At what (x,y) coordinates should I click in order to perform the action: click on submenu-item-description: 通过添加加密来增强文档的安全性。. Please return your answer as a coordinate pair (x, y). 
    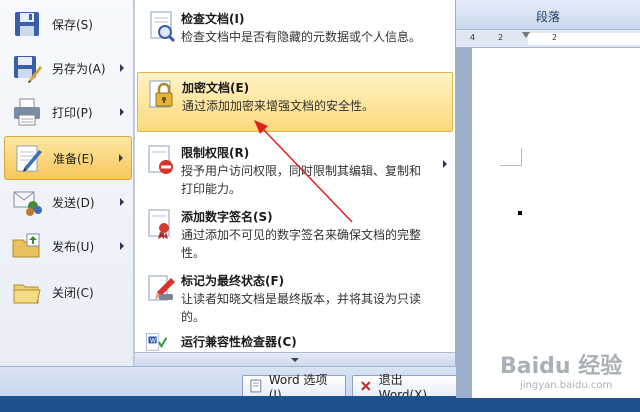
    Looking at the image, I should click on (278, 106).